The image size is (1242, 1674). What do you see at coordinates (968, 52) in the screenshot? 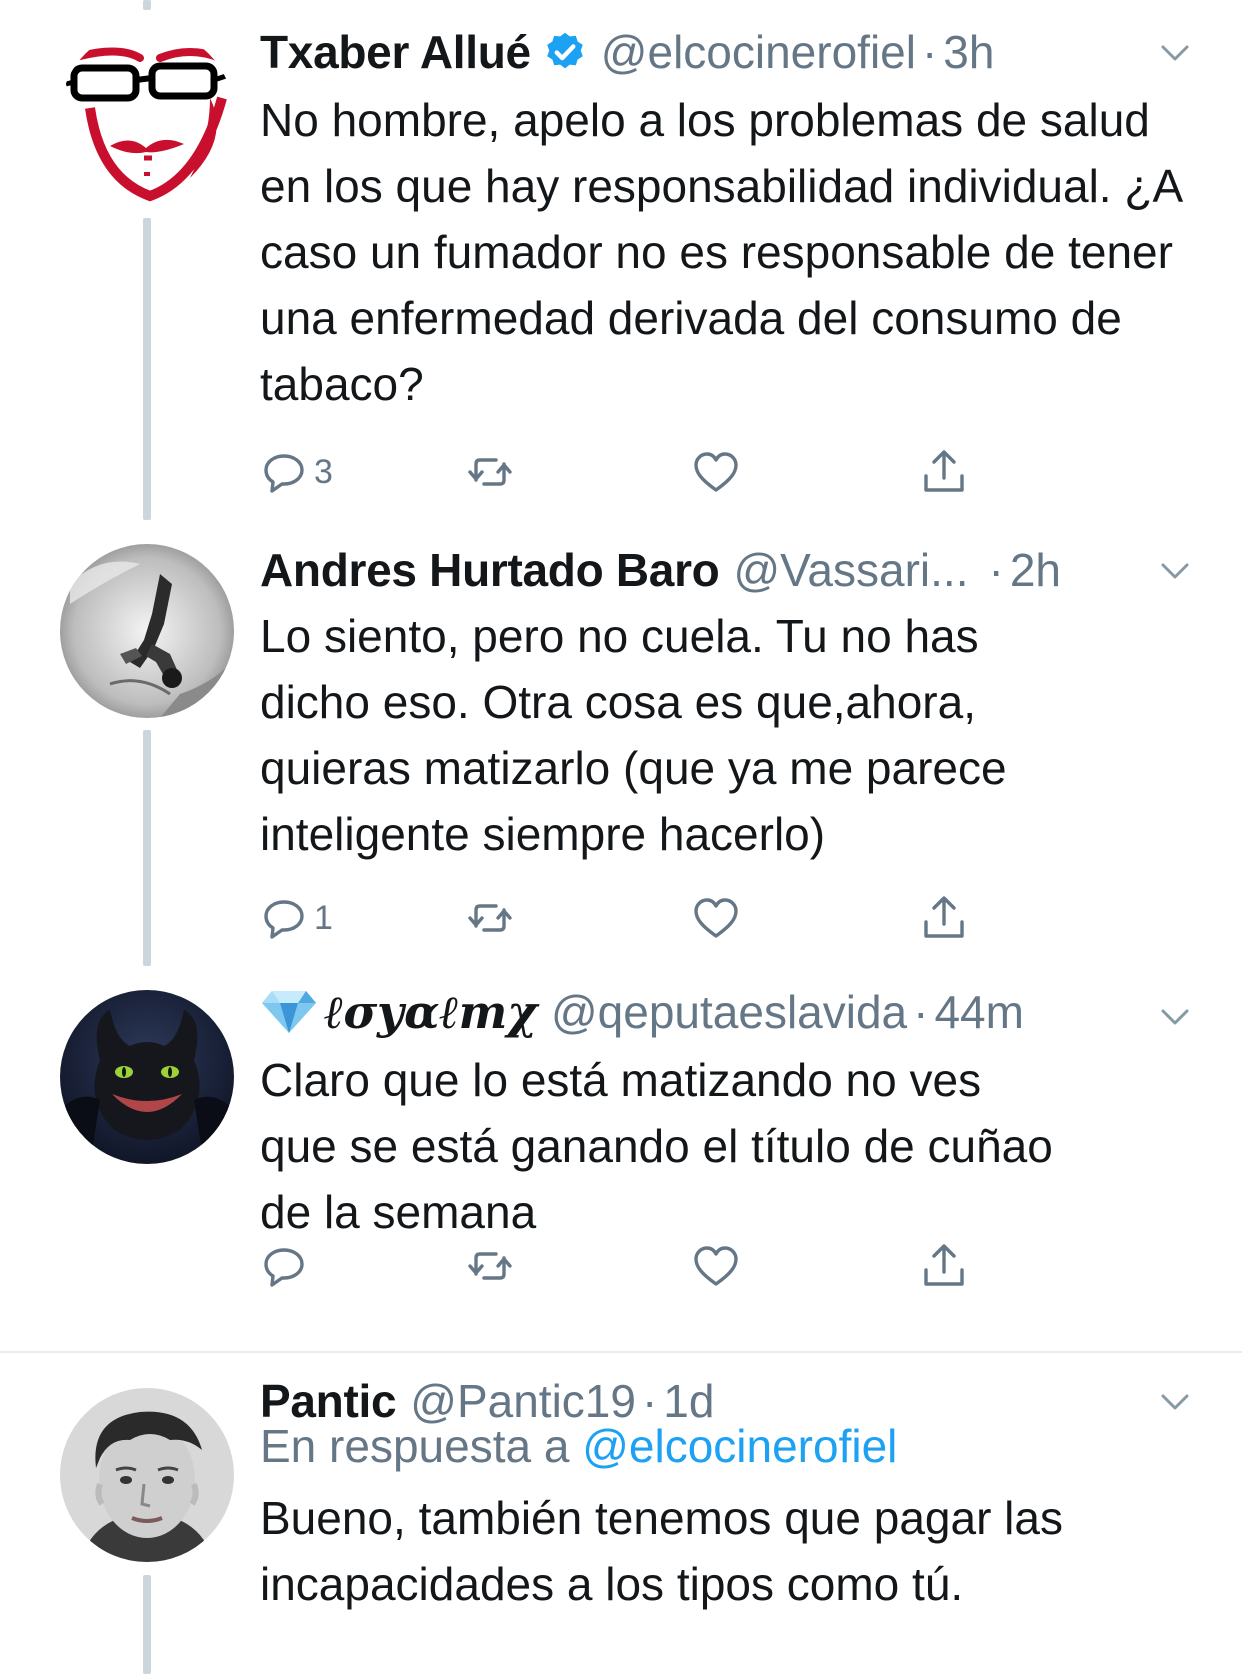
I see `timestamp: 3h` at bounding box center [968, 52].